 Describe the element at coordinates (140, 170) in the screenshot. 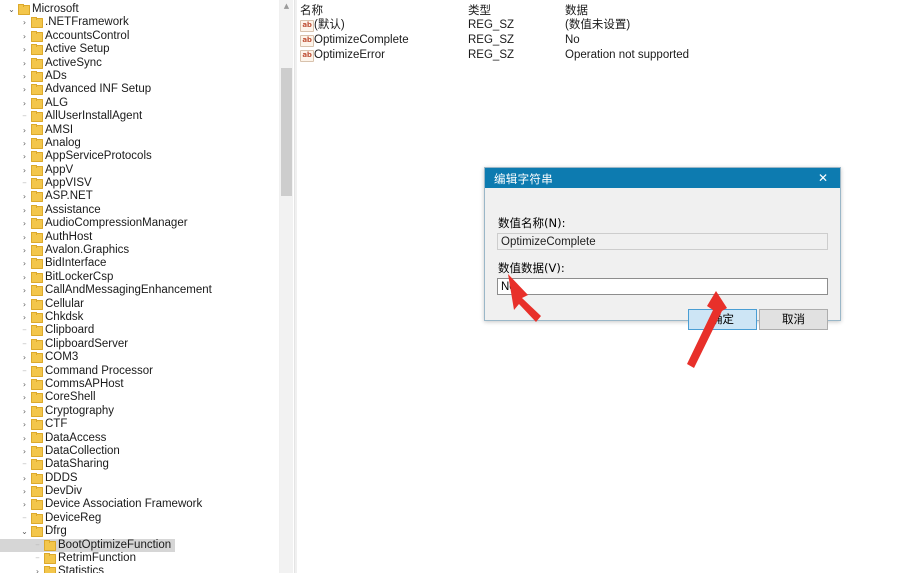

I see `tree-item-appv: › AppV` at that location.